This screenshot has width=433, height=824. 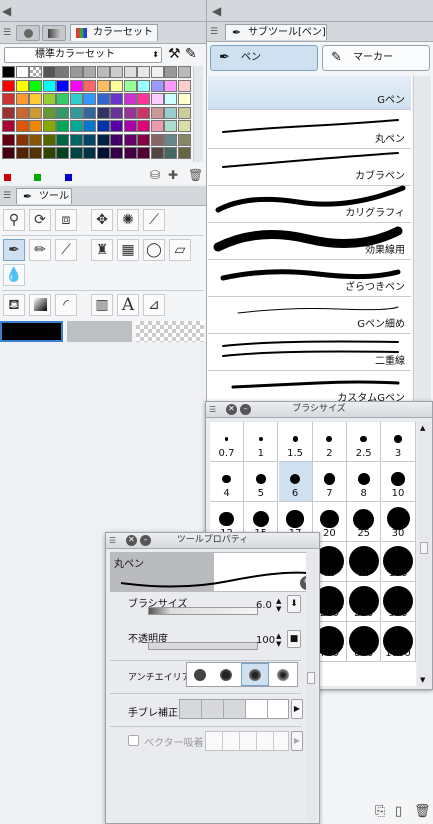 I want to click on color-swatch-grid, so click(x=97, y=114).